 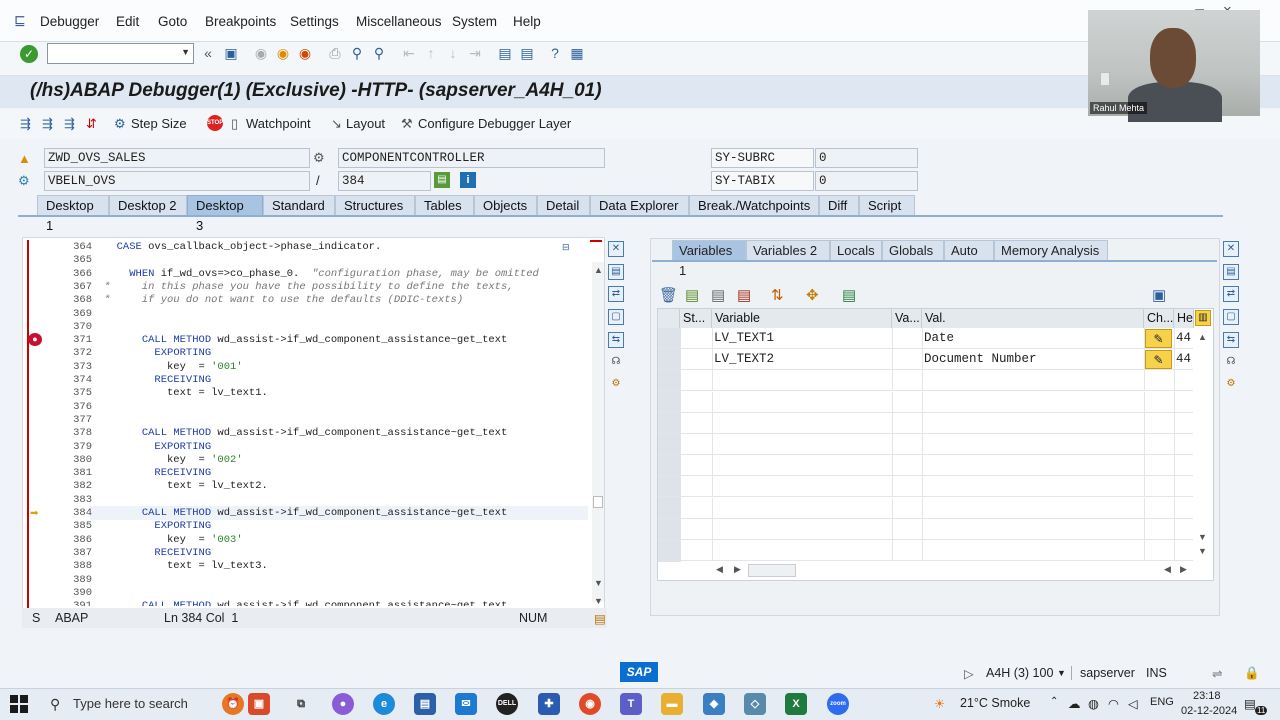 I want to click on file-explorer-icon: ▬, so click(x=672, y=704).